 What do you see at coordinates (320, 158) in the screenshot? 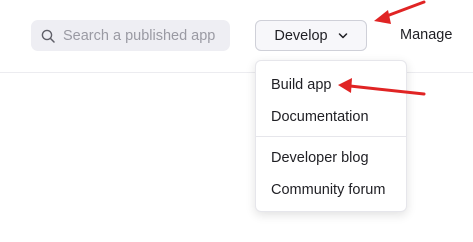
I see `menu-item-developer-blog: Developer blog` at bounding box center [320, 158].